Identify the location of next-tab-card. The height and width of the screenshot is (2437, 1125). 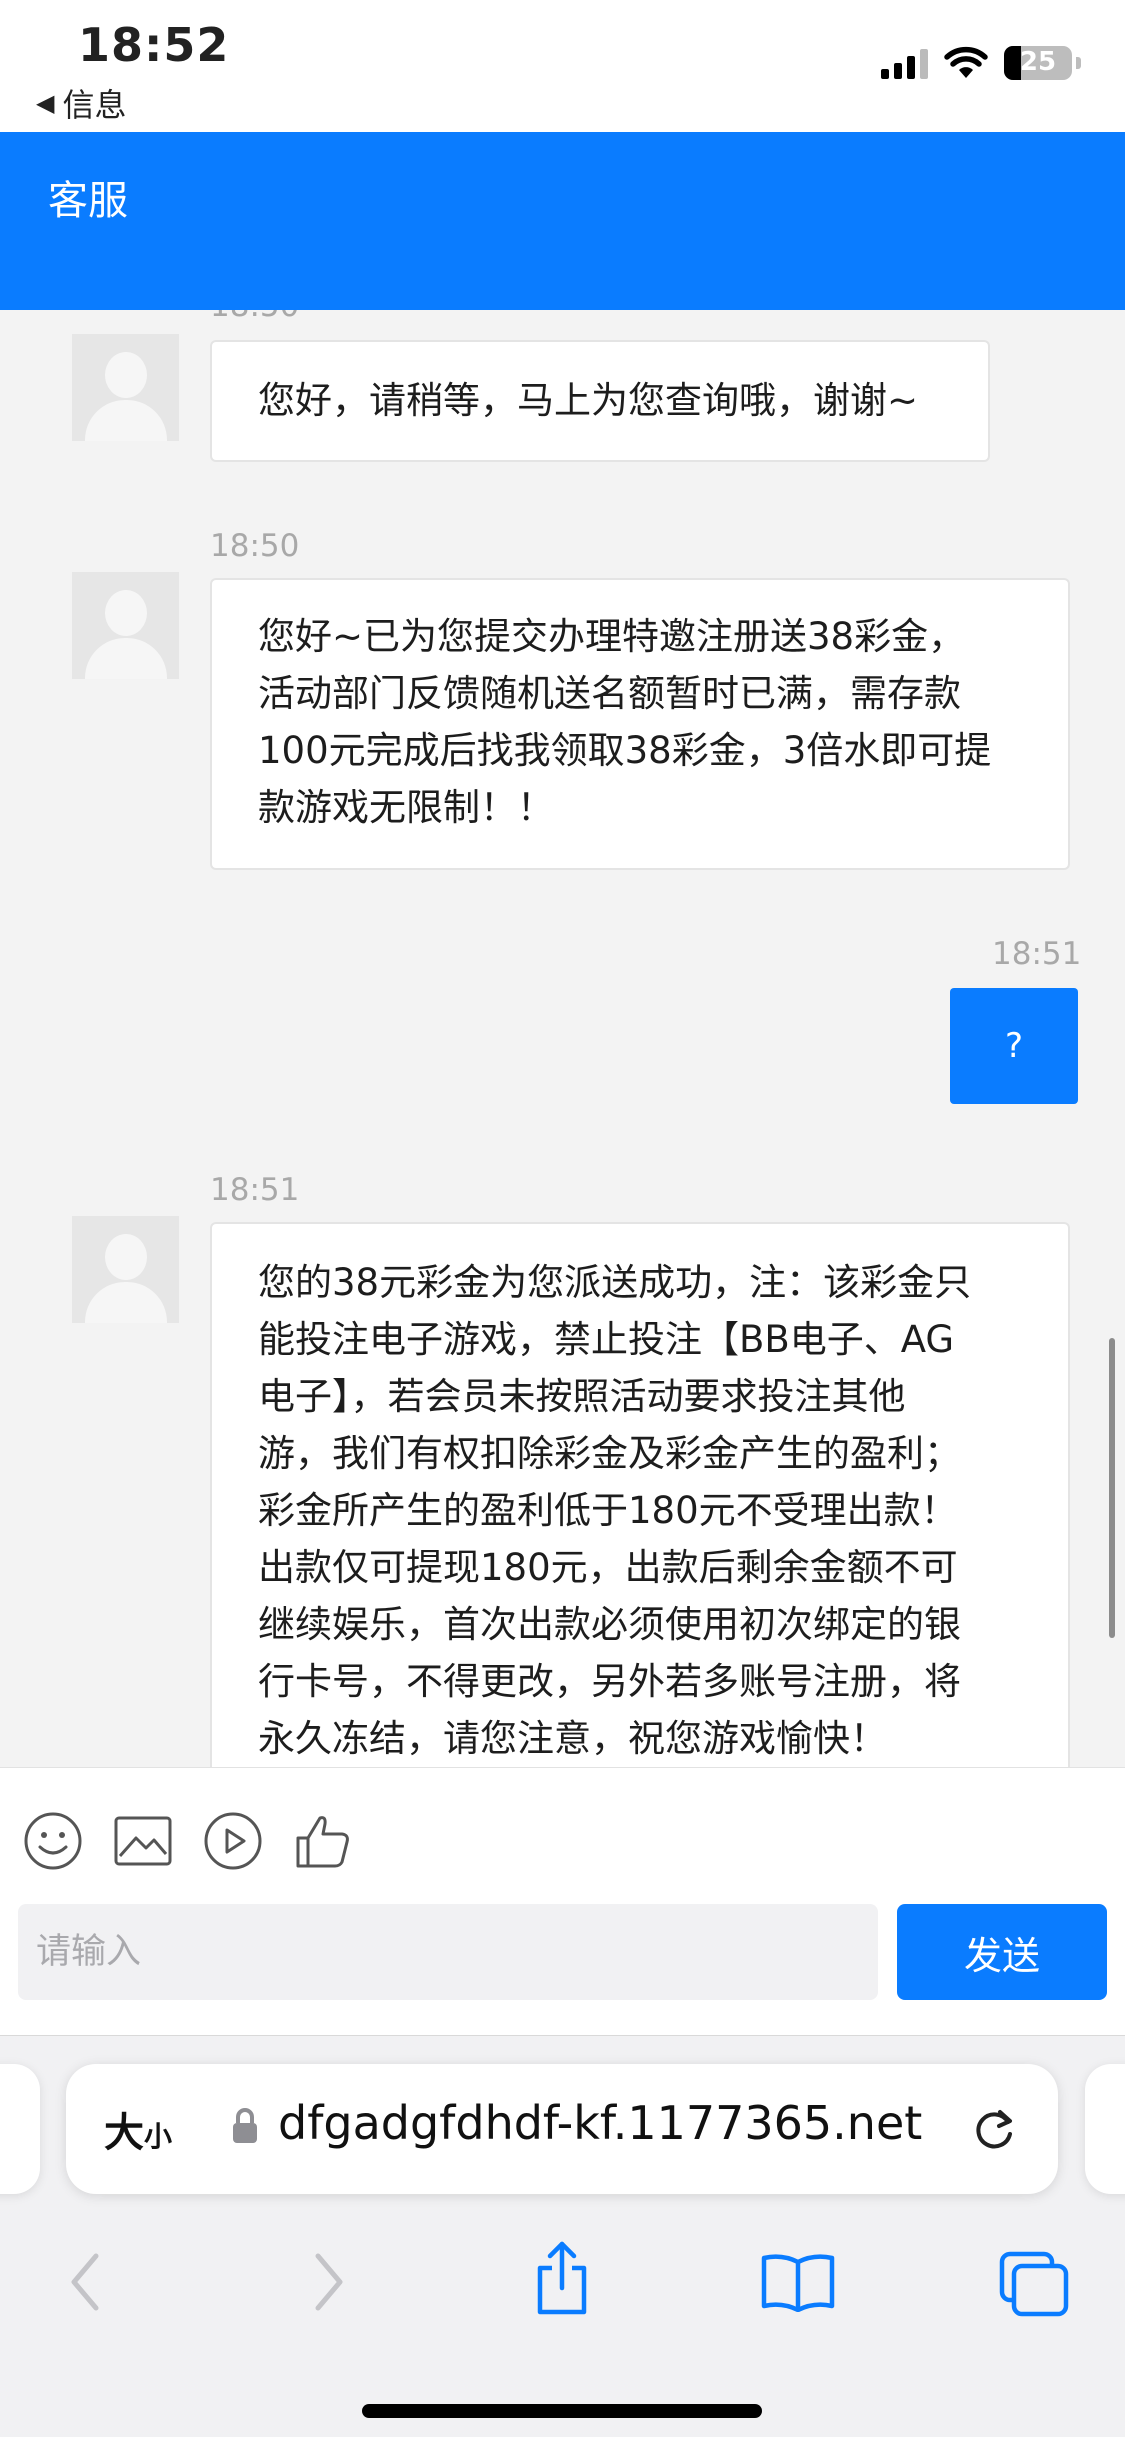
(1105, 2129).